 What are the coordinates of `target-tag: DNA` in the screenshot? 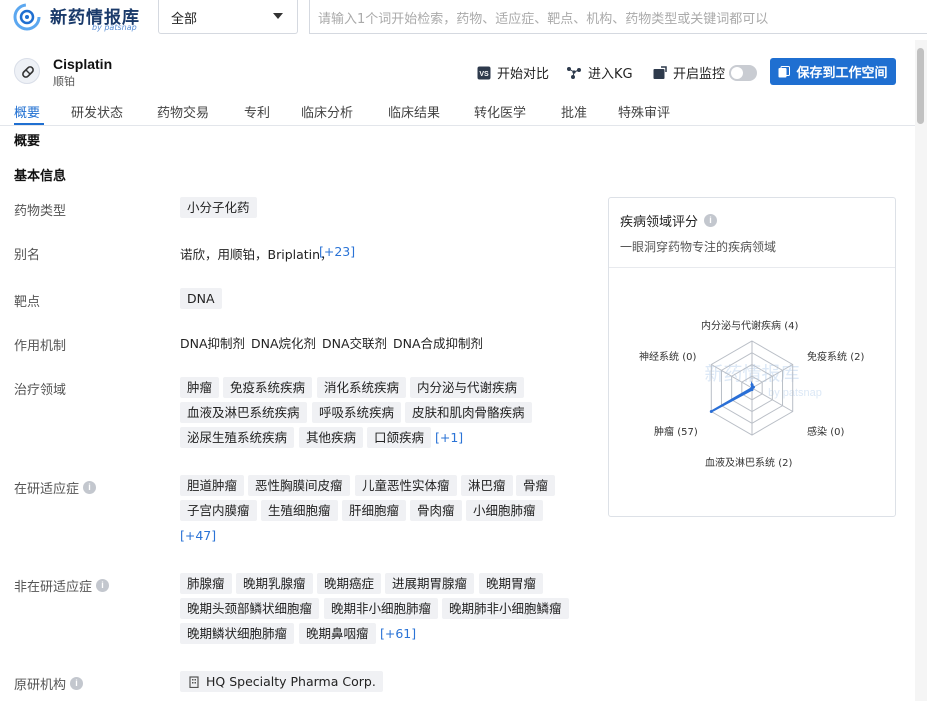 It's located at (201, 298).